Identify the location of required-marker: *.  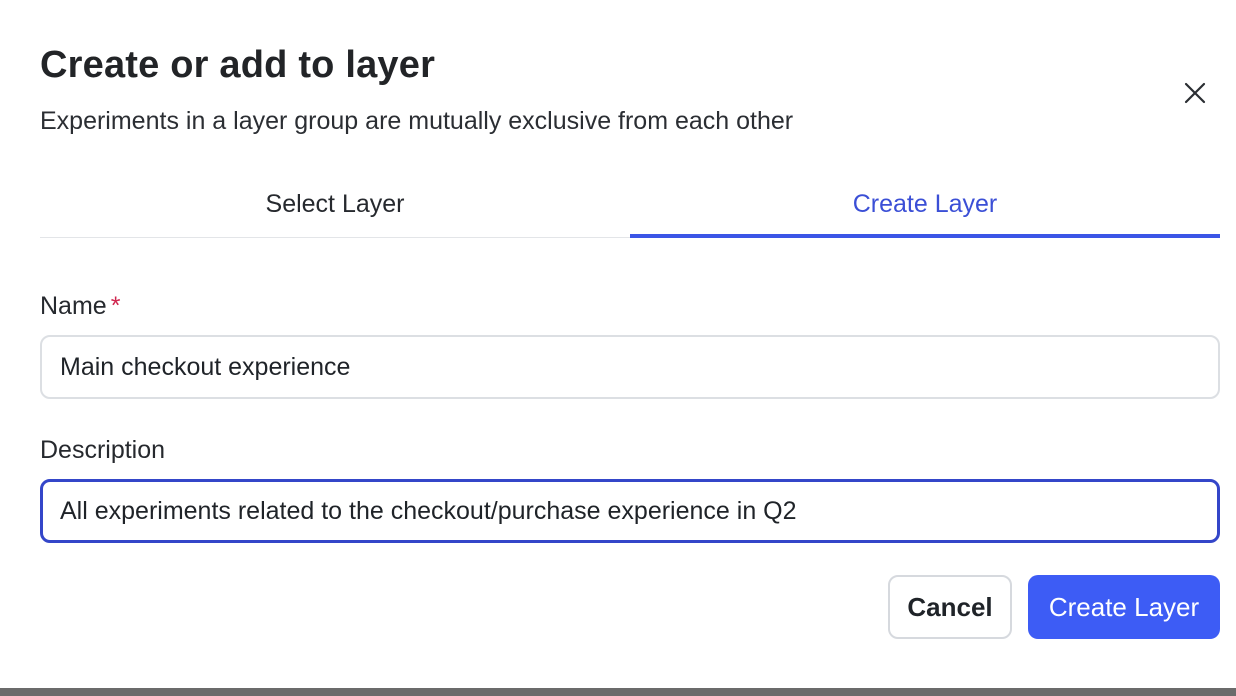
(115, 306).